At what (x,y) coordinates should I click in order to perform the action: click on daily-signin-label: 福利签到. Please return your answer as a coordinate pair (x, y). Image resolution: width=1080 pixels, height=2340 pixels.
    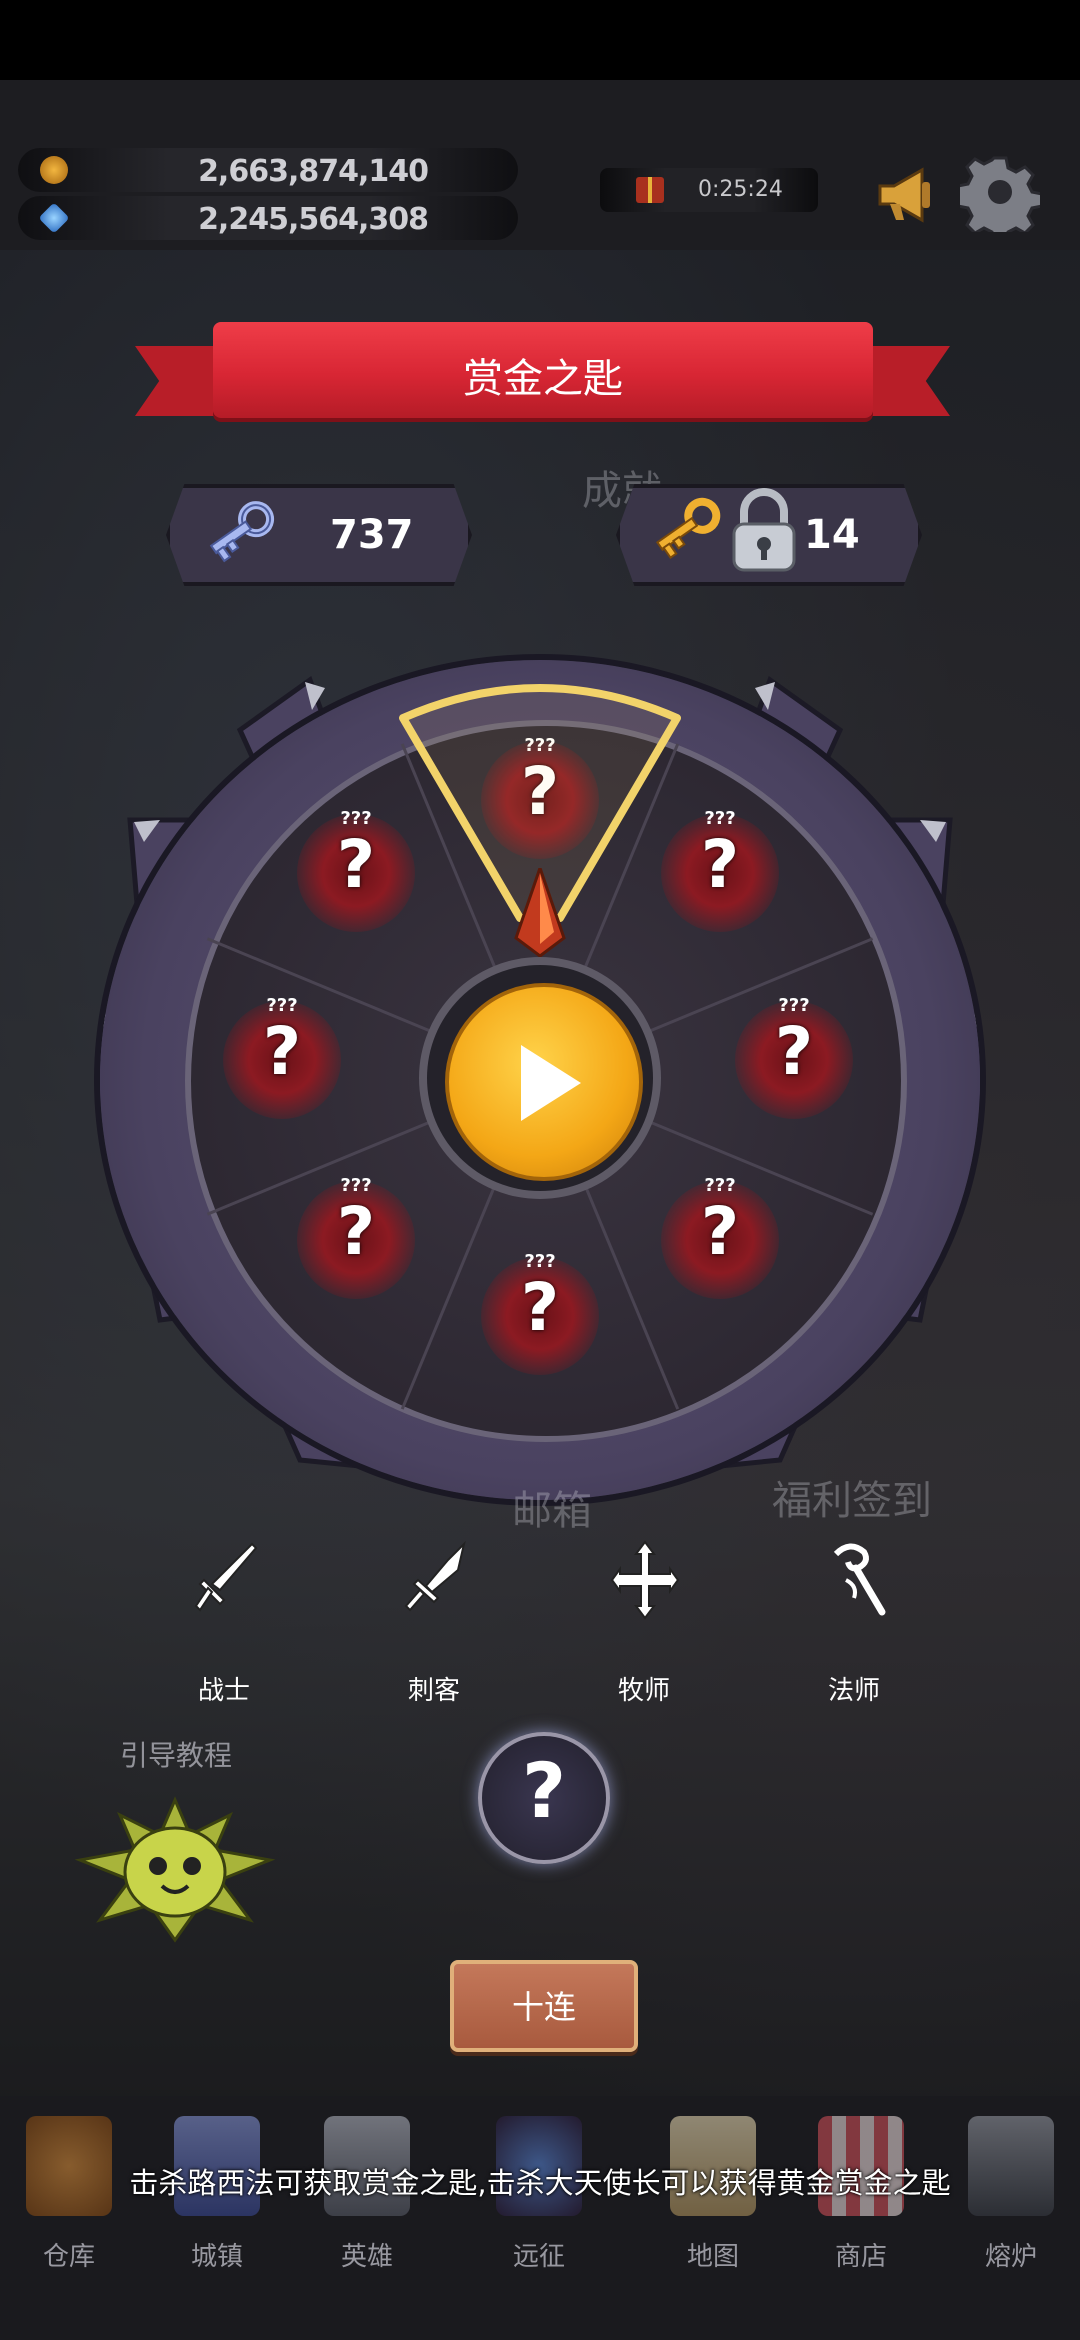
    Looking at the image, I should click on (852, 1501).